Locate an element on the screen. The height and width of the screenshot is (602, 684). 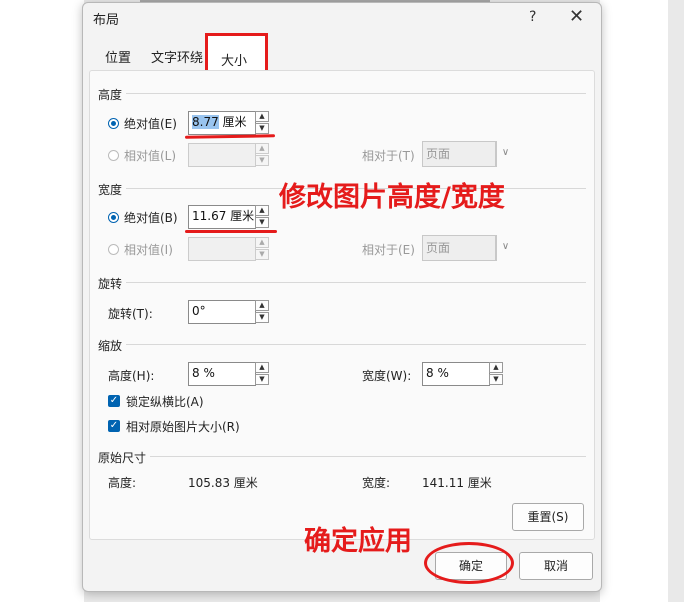
height-relative-stepper: ▲ ▼ is located at coordinates (262, 155).